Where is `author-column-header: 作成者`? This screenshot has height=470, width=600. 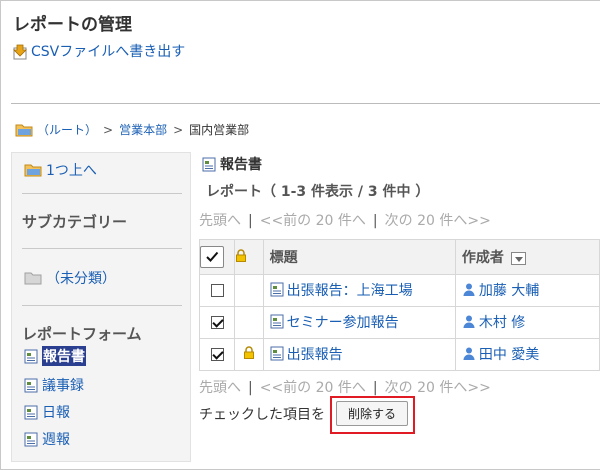 author-column-header: 作成者 is located at coordinates (527, 257).